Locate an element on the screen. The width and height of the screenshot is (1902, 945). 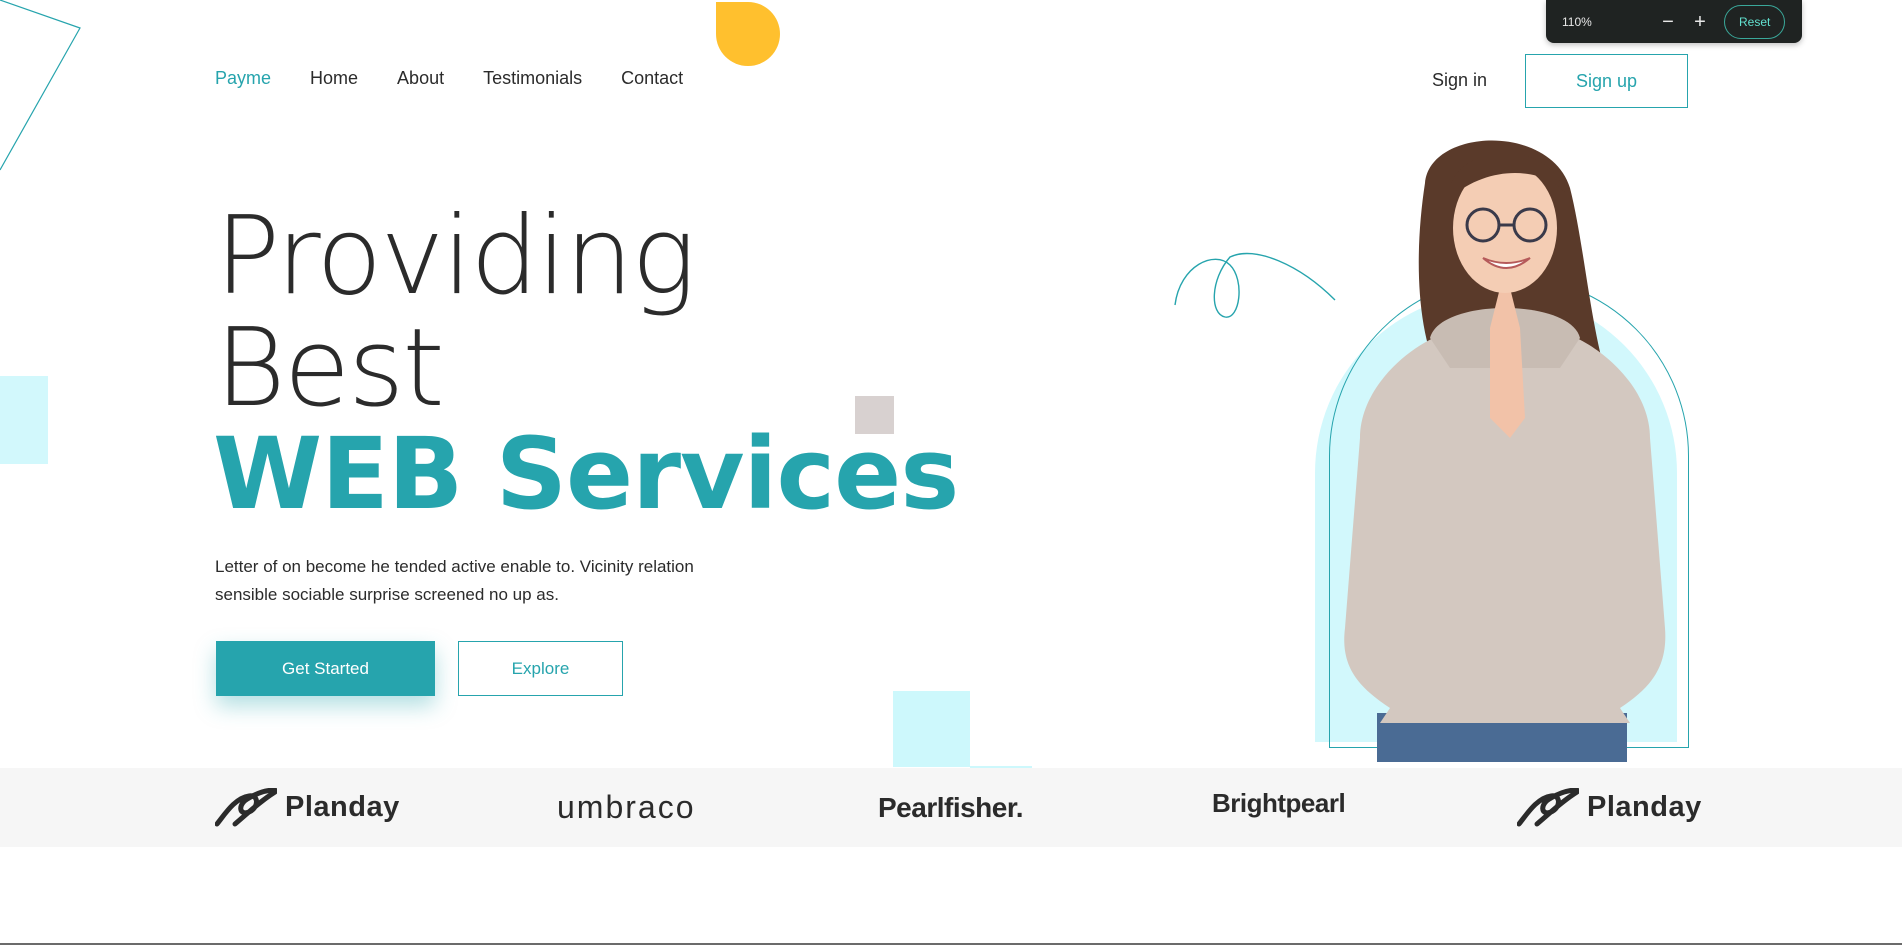
nav-testimonials-link: Testimonials is located at coordinates (532, 78).